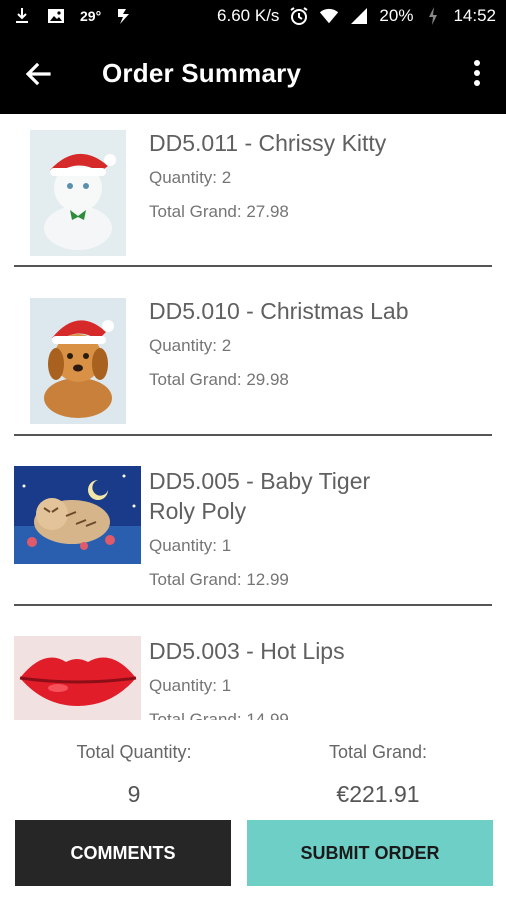 This screenshot has width=506, height=900. What do you see at coordinates (77, 515) in the screenshot?
I see `product-image-tiger` at bounding box center [77, 515].